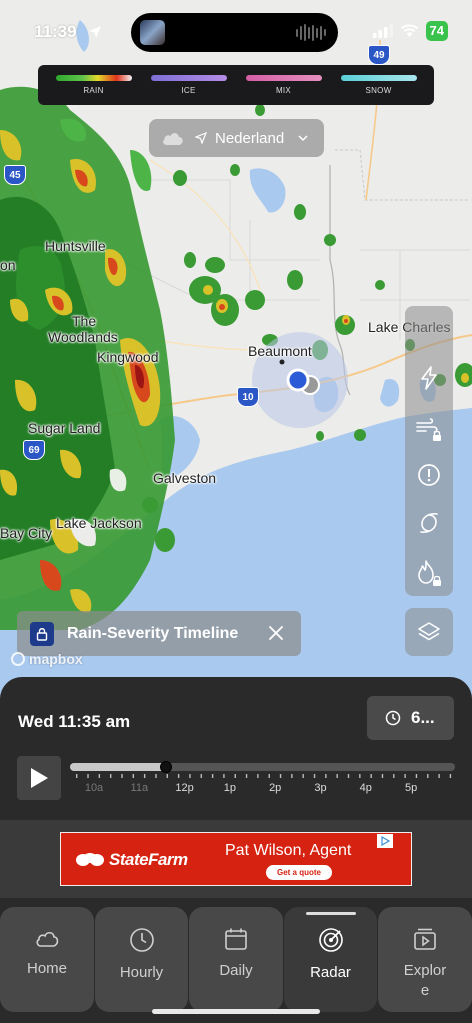  What do you see at coordinates (8, 265) in the screenshot?
I see `city-label-partial: on` at bounding box center [8, 265].